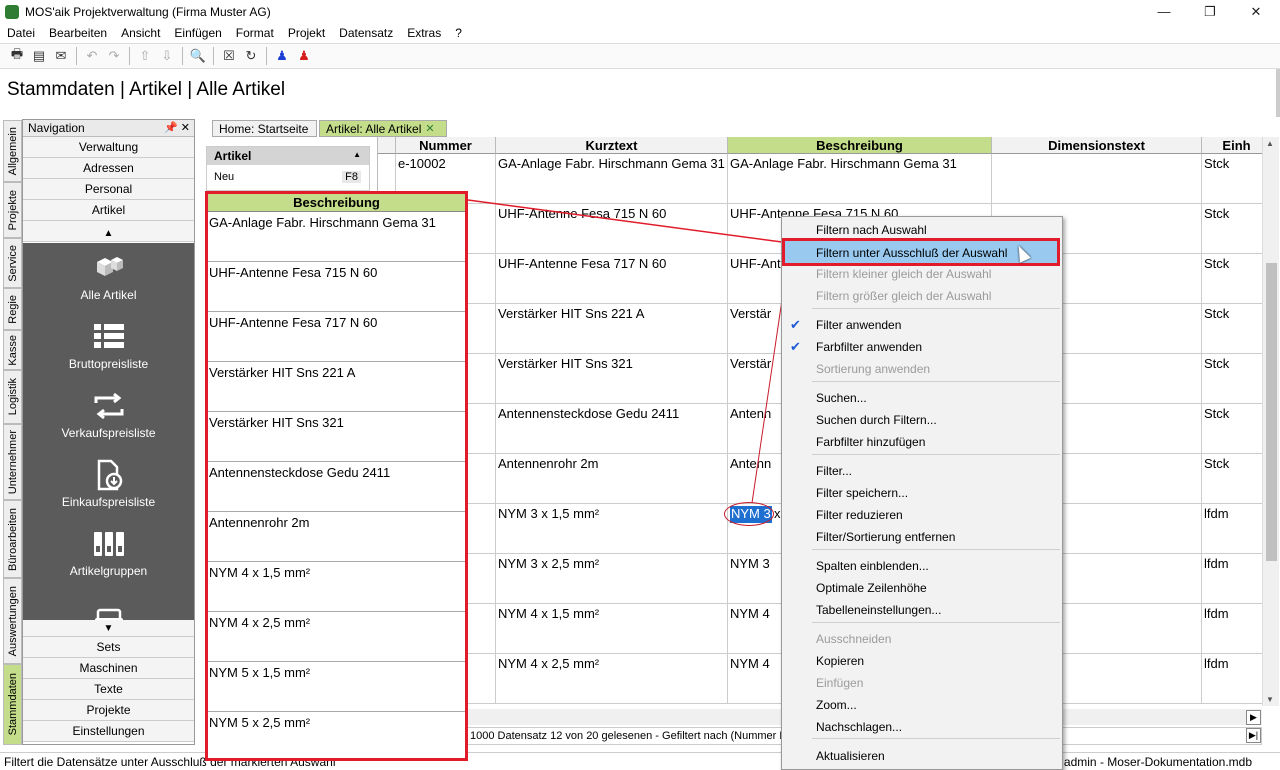  I want to click on nav-item-bruttopreisliste: Bruttopreisliste, so click(108, 346).